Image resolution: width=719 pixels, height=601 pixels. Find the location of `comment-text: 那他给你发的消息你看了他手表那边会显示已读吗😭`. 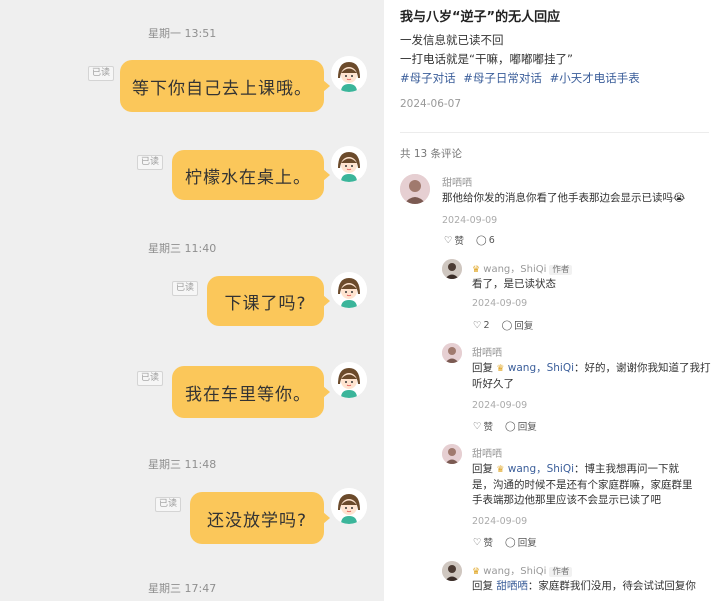

comment-text: 那他给你发的消息你看了他手表那边会显示已读吗😭 is located at coordinates (564, 198).